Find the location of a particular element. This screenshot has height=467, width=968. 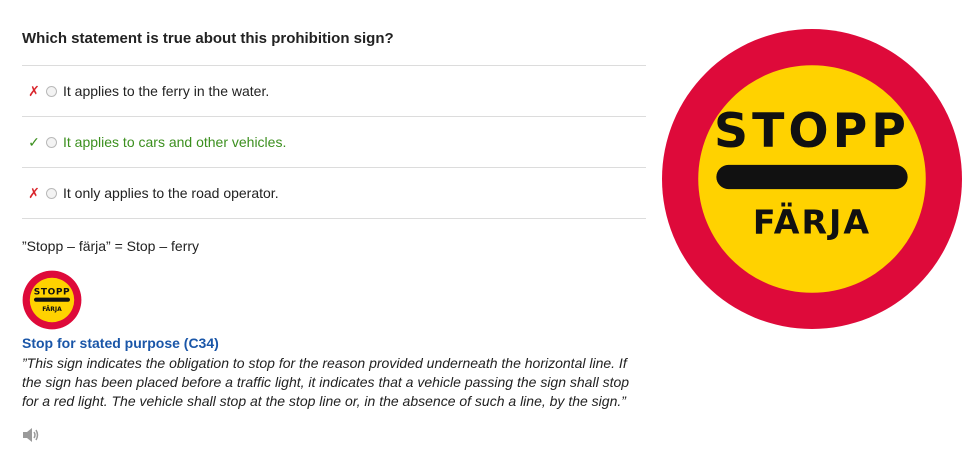

answer-label: It applies to cars and other vehicles. is located at coordinates (175, 142).